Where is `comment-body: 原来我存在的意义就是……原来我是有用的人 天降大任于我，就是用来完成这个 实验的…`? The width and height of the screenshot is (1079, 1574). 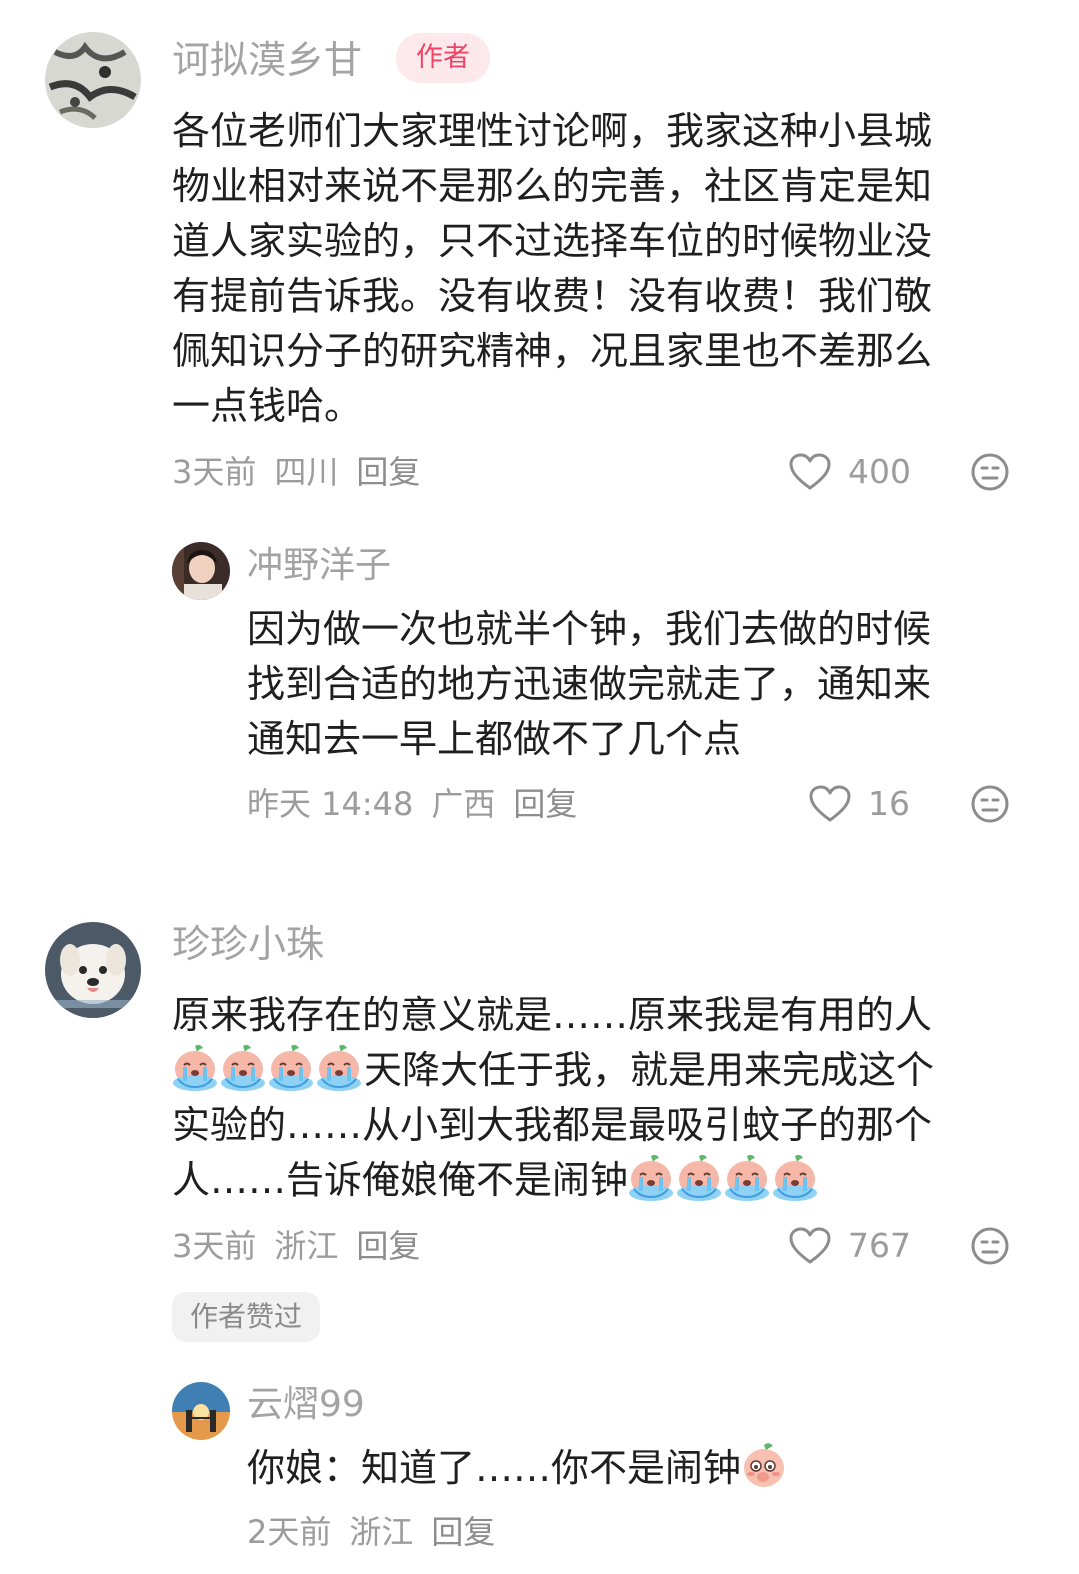
comment-body: 原来我存在的意义就是……原来我是有用的人 天降大任于我，就是用来完成这个 实验的… is located at coordinates (553, 1098).